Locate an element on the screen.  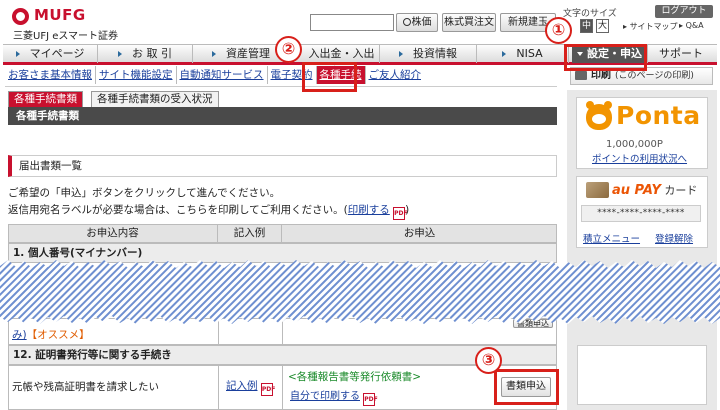
gnav-trade: お 取 引 is located at coordinates (145, 54).